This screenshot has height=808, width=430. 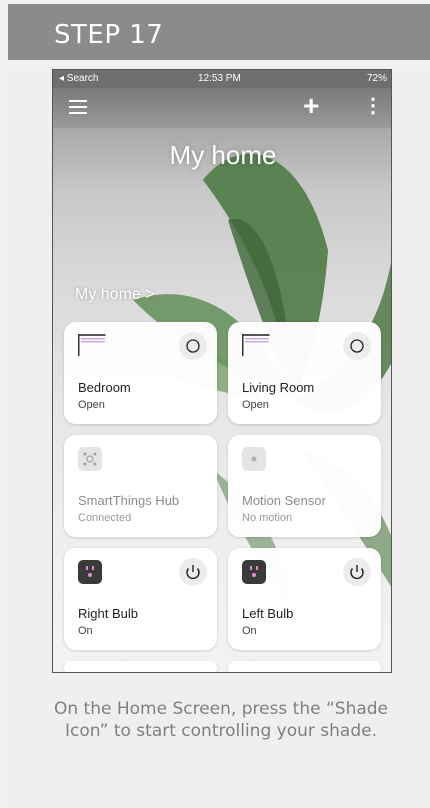 I want to click on device-tile-smartthings-hub: SmartThings Hub Connected, so click(x=140, y=486).